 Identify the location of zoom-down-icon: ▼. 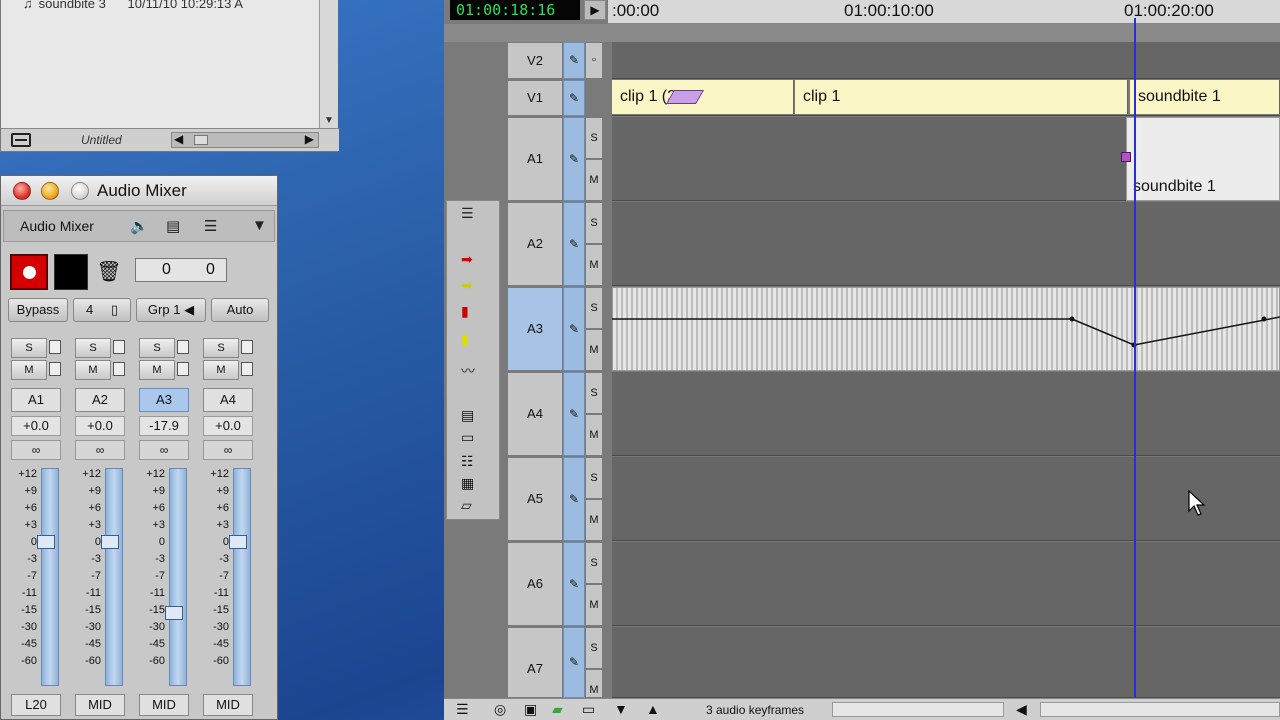
(621, 709).